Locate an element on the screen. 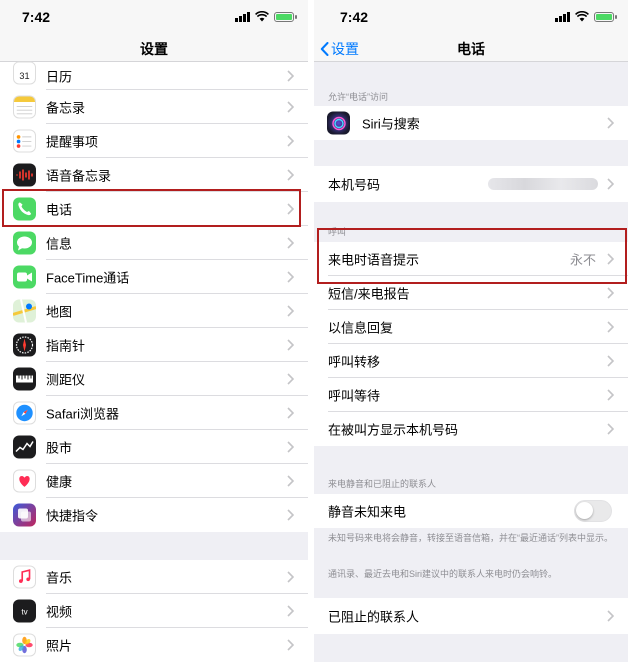  facetime-icon is located at coordinates (24, 277).